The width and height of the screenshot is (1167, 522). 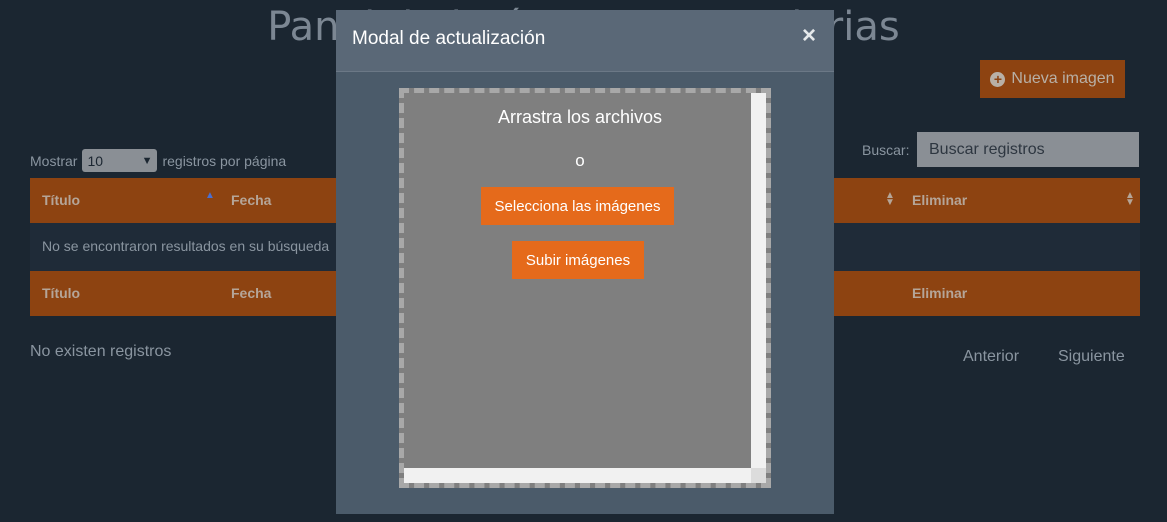 What do you see at coordinates (577, 206) in the screenshot?
I see `select-images-button: Selecciona las imágenes` at bounding box center [577, 206].